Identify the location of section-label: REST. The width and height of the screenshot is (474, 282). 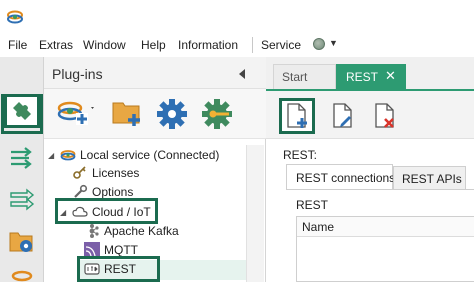
(312, 205).